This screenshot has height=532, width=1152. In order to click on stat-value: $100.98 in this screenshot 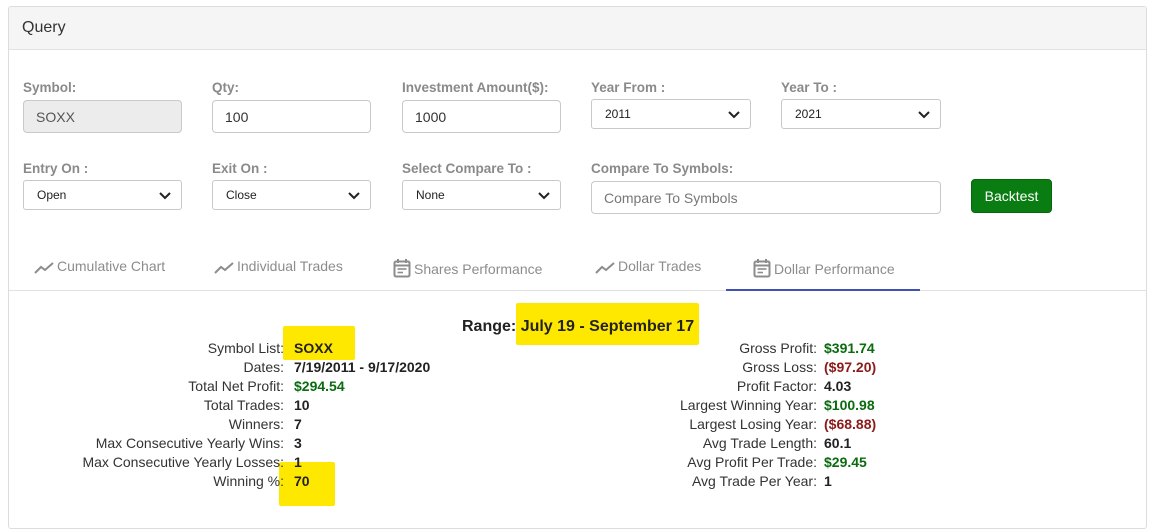, I will do `click(849, 405)`.